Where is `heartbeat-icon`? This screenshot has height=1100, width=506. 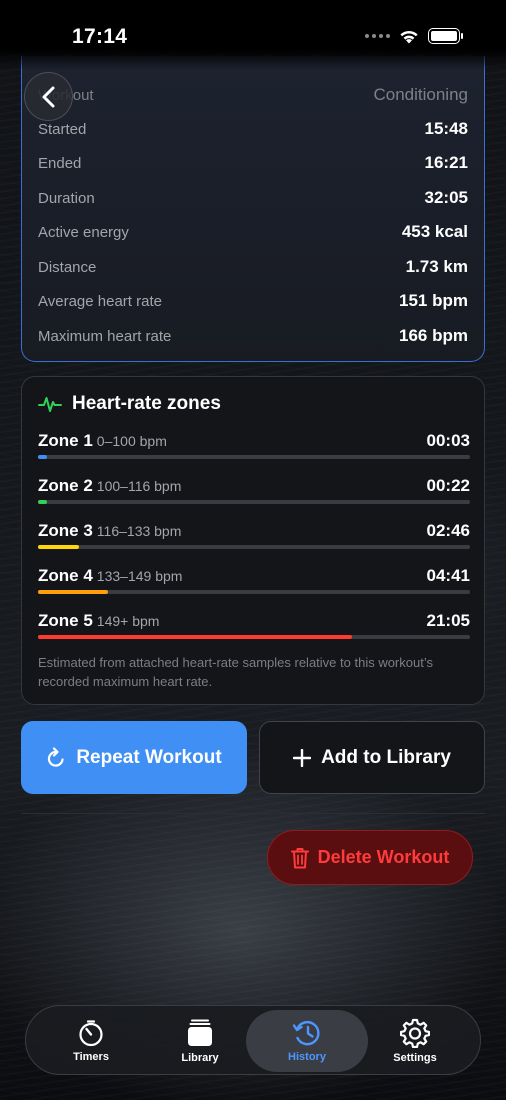
heartbeat-icon is located at coordinates (50, 404).